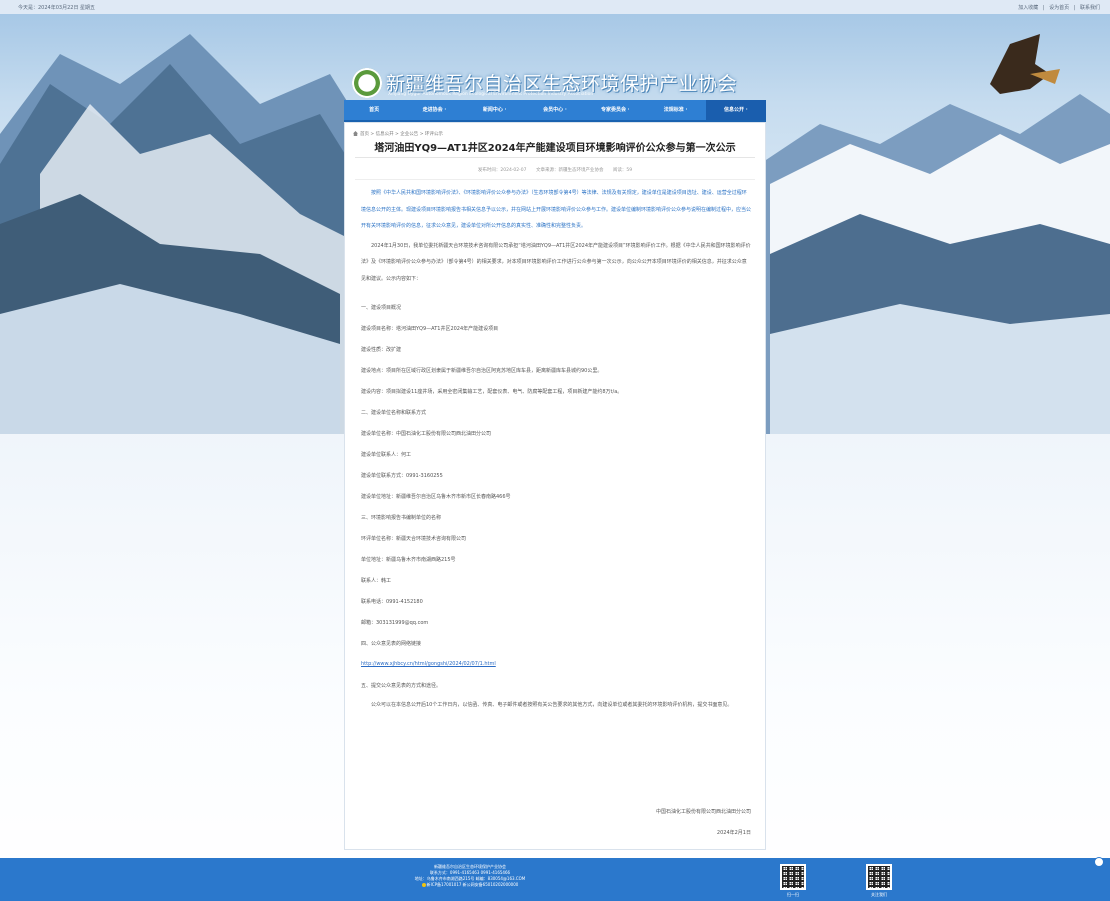 The width and height of the screenshot is (1110, 901). I want to click on top-links: 加入收藏 | 设为首页 | 联系我们, so click(1057, 7).